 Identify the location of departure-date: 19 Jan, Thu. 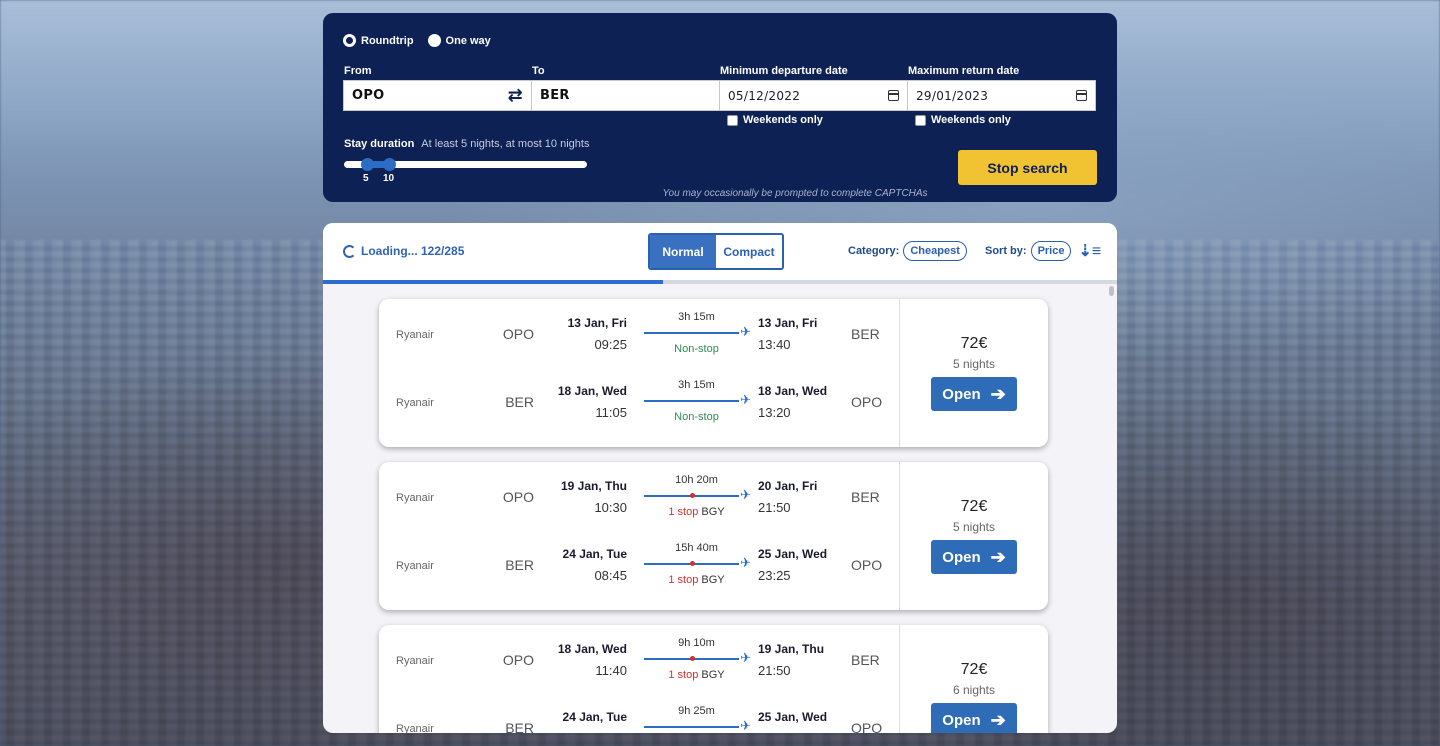
(593, 486).